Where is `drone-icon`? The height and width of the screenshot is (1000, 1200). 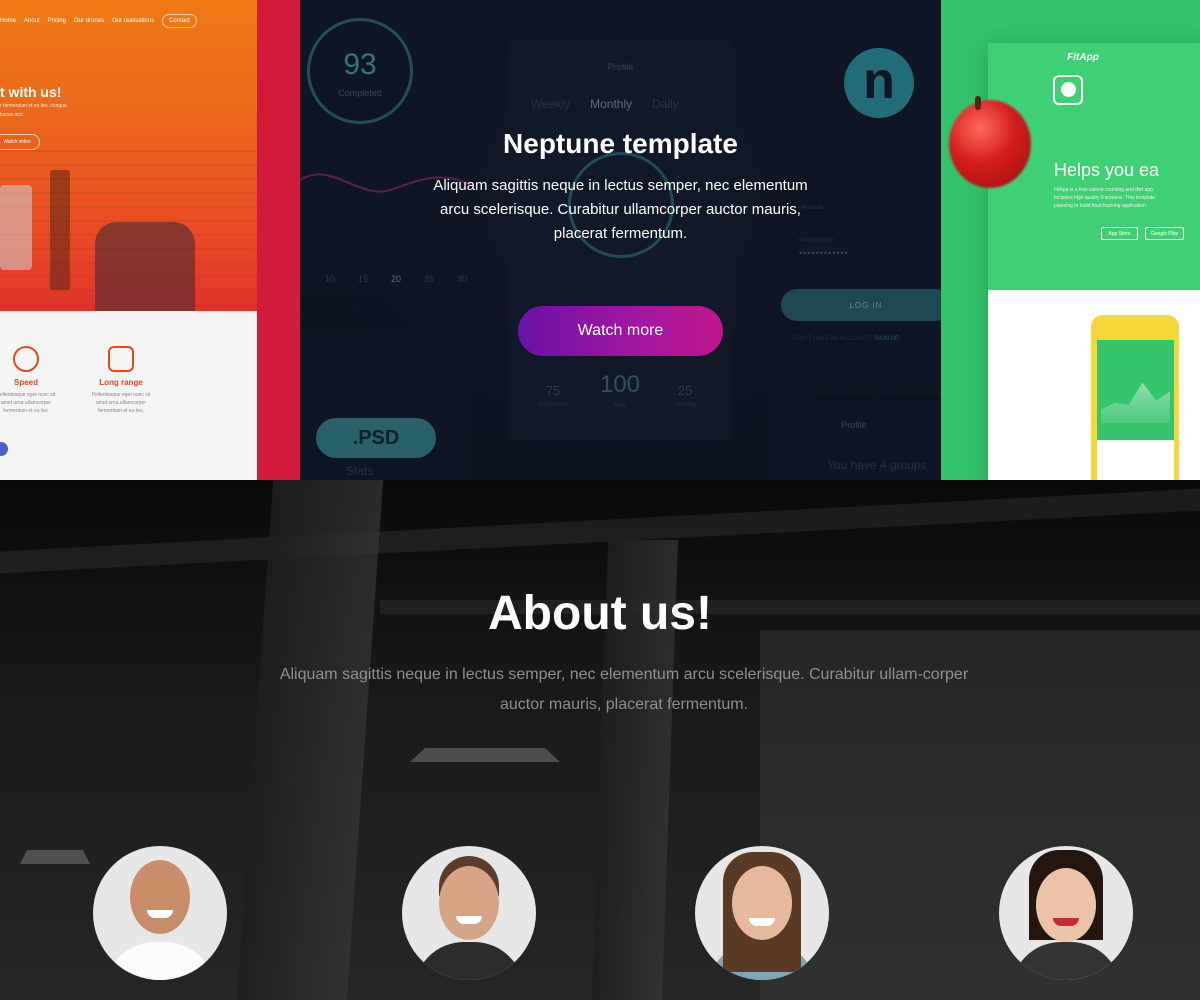
drone-icon is located at coordinates (121, 359).